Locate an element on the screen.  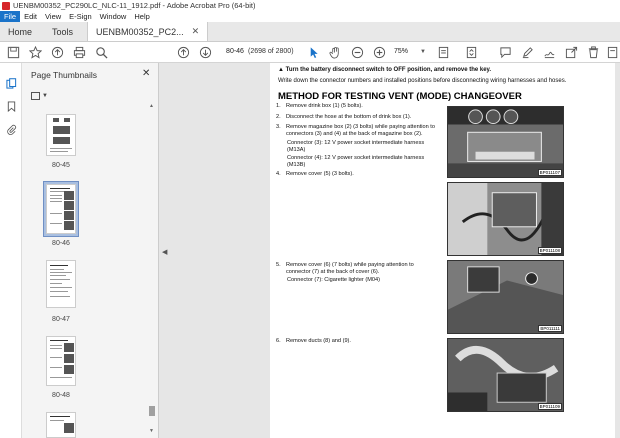
print-icon is located at coordinates (79, 52).